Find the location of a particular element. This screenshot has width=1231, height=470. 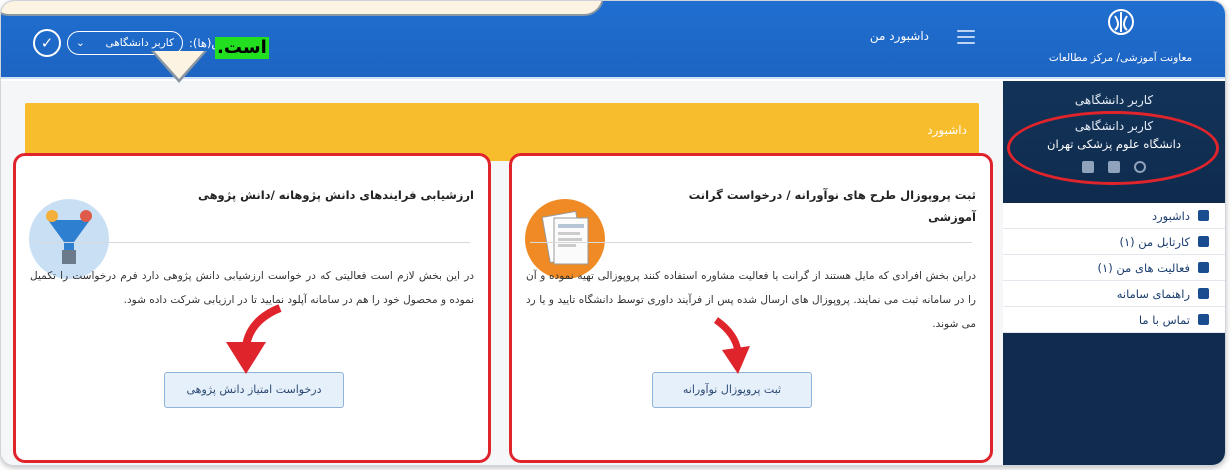

grid-icon is located at coordinates (1203, 215).